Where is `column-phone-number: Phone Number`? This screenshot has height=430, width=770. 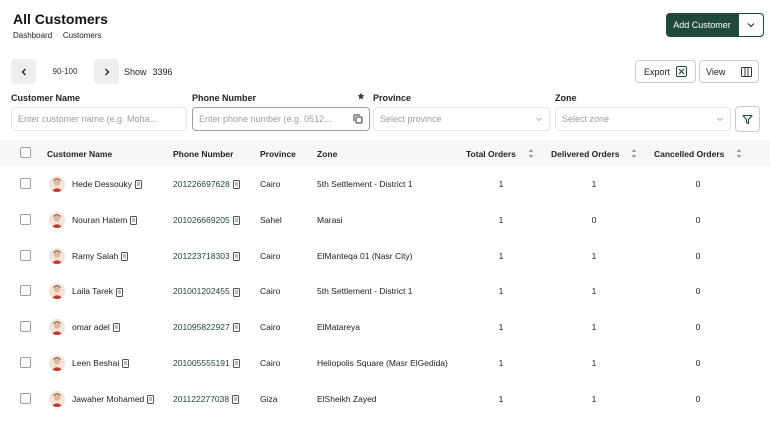
column-phone-number: Phone Number is located at coordinates (203, 154).